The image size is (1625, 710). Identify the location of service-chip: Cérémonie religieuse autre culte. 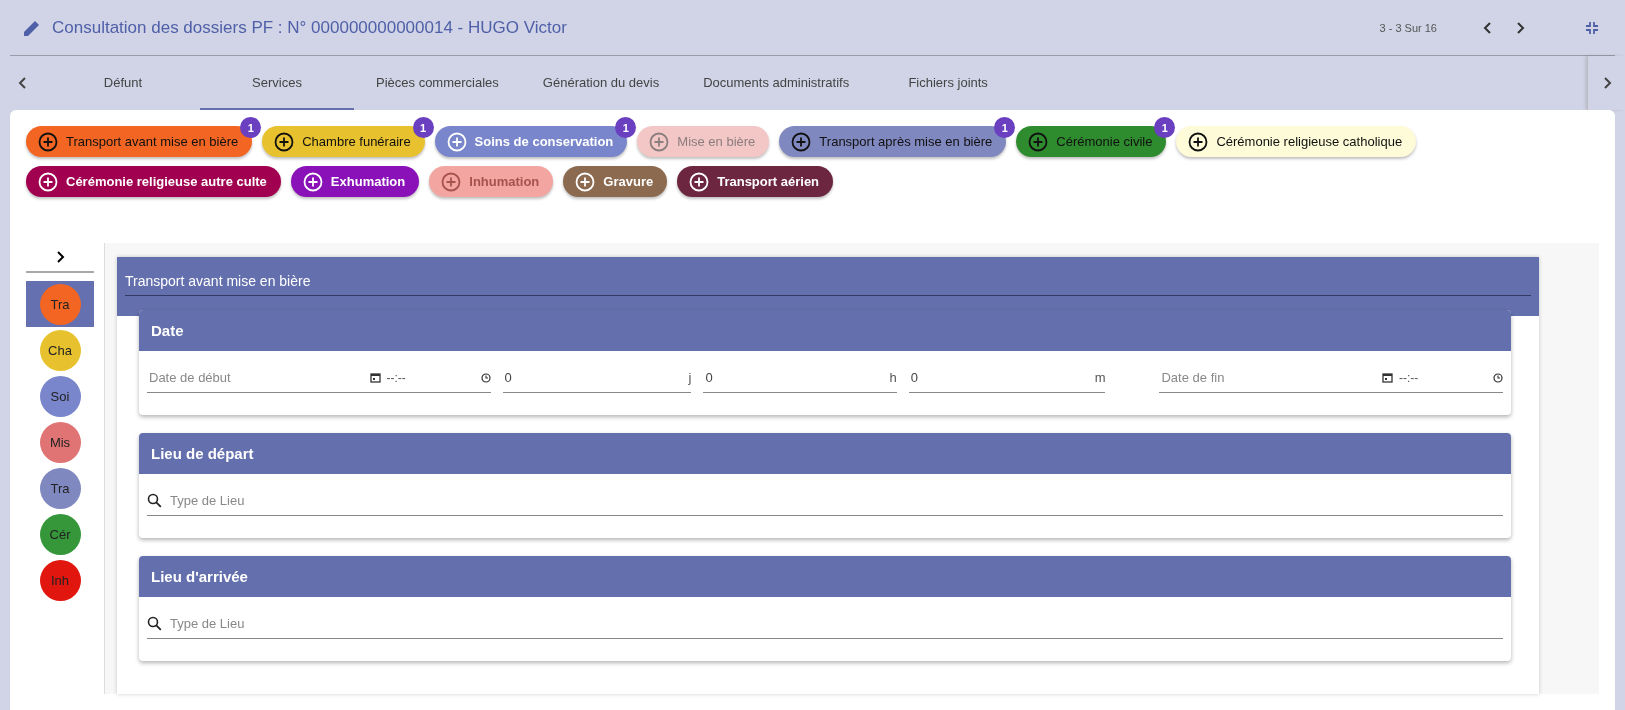
(153, 181).